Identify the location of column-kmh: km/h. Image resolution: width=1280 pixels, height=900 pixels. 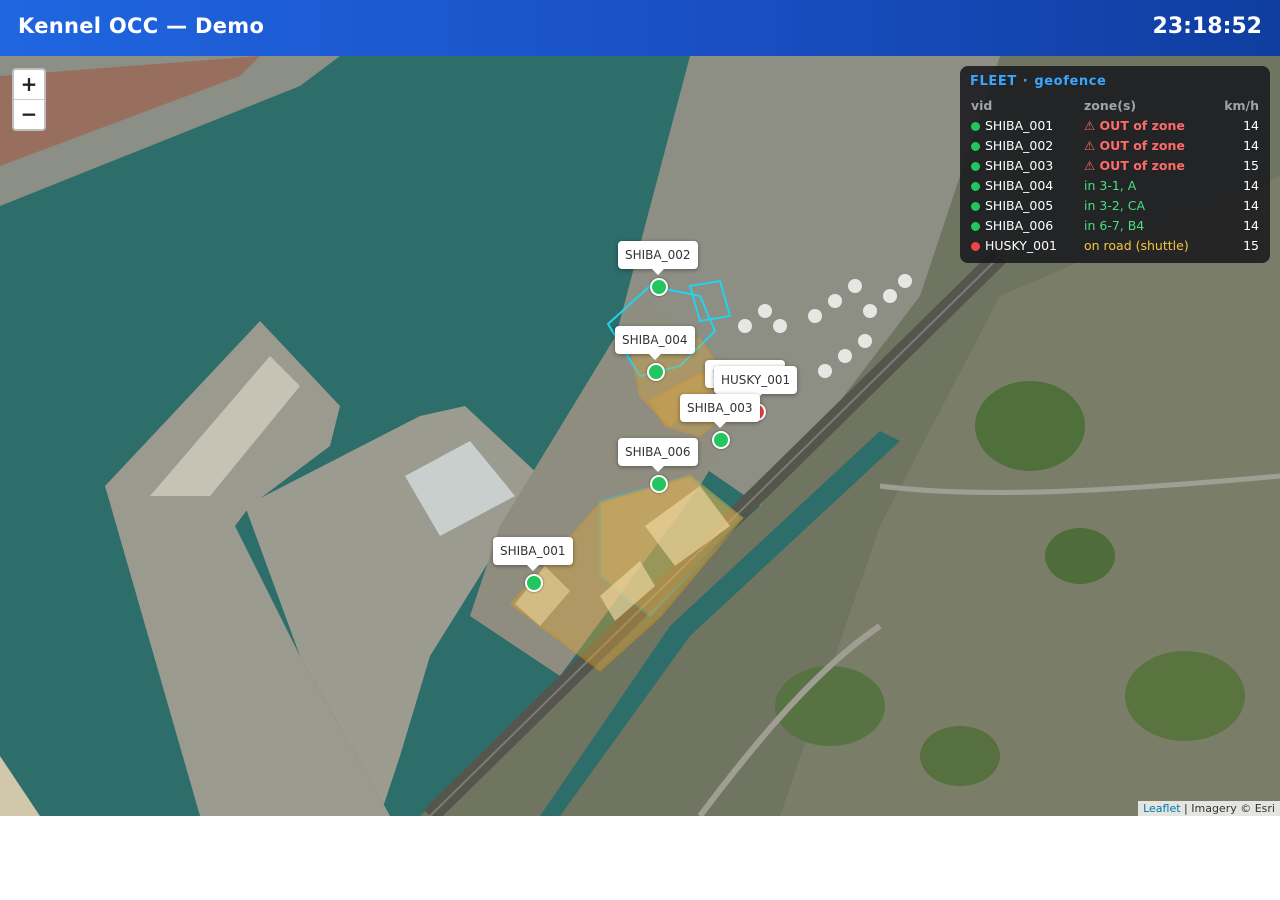
(1241, 105).